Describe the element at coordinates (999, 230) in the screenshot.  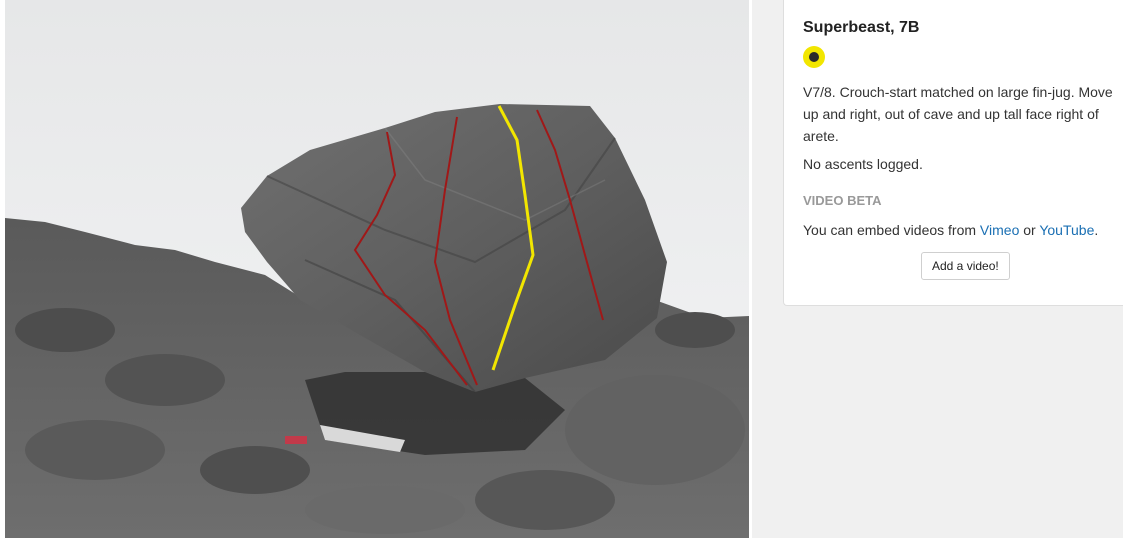
I see `vimeo-link: Vimeo` at that location.